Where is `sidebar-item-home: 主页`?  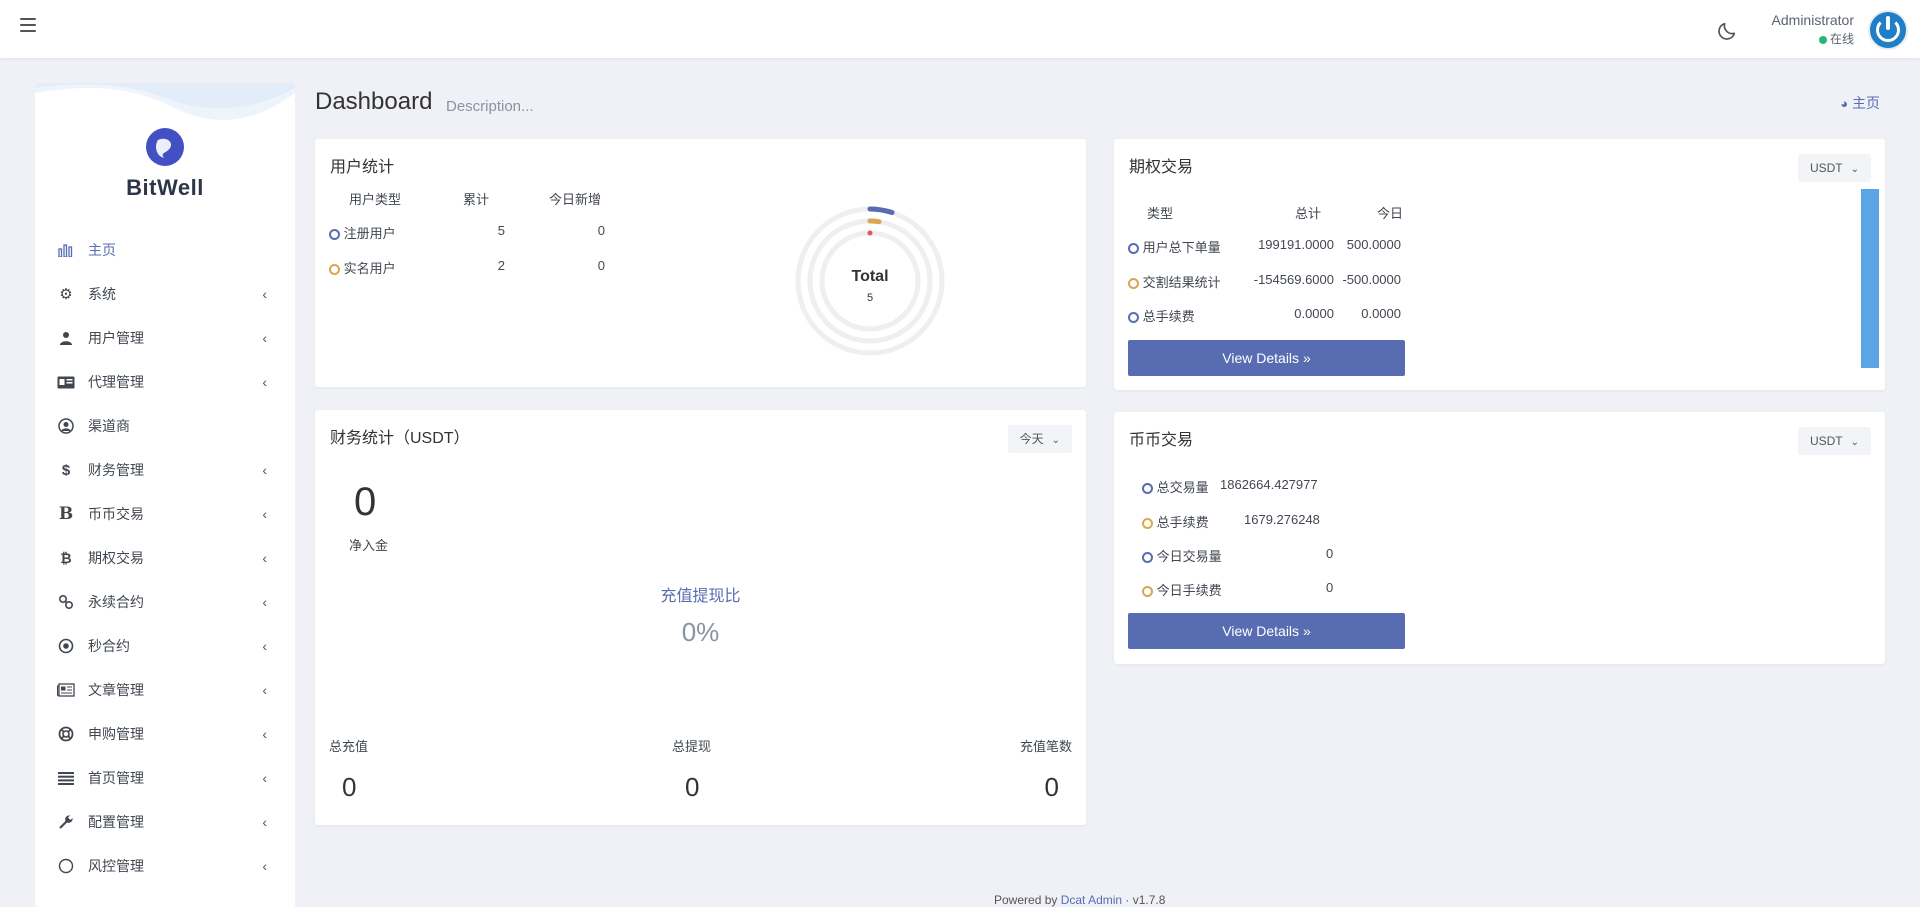 sidebar-item-home: 主页 is located at coordinates (165, 250).